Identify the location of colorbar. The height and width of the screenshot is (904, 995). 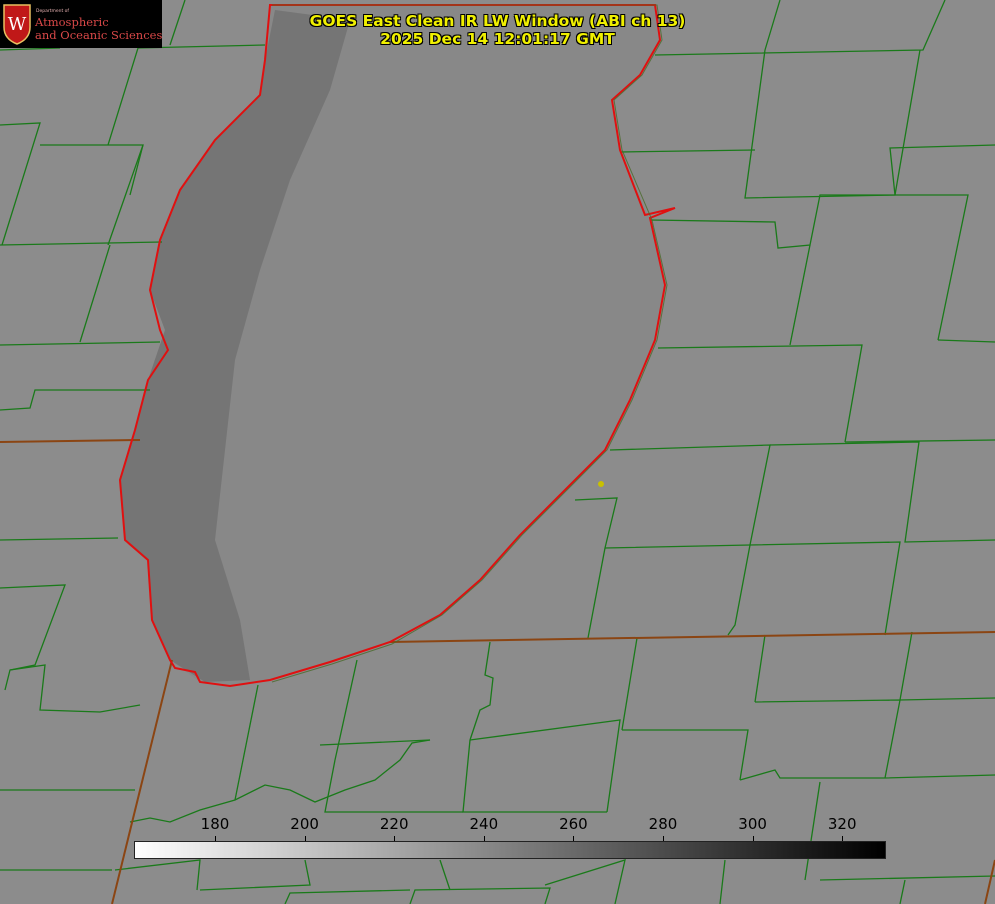
(510, 850).